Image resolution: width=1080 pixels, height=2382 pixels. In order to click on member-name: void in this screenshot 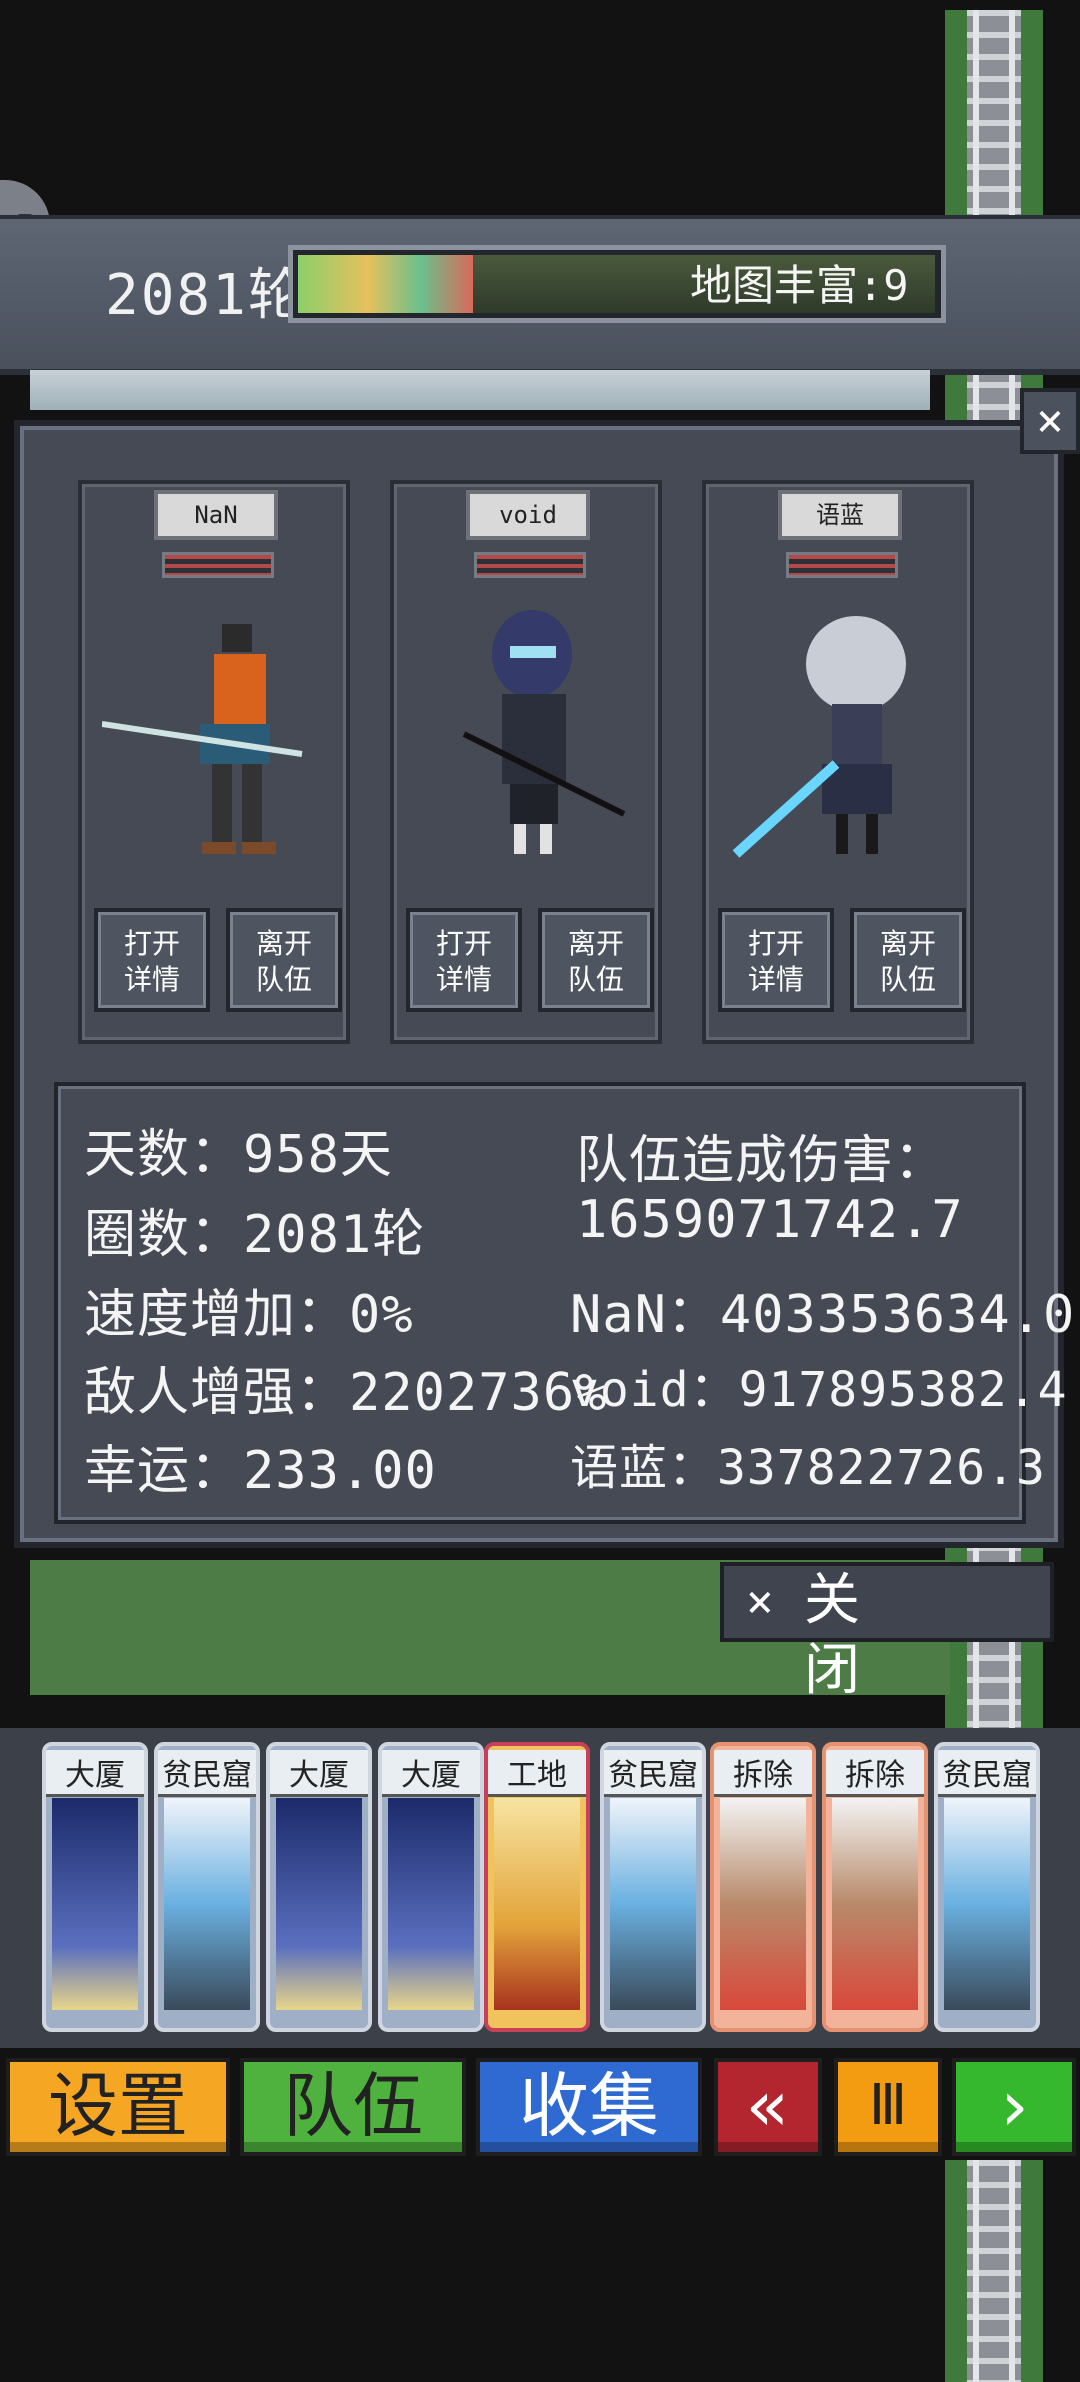, I will do `click(528, 515)`.